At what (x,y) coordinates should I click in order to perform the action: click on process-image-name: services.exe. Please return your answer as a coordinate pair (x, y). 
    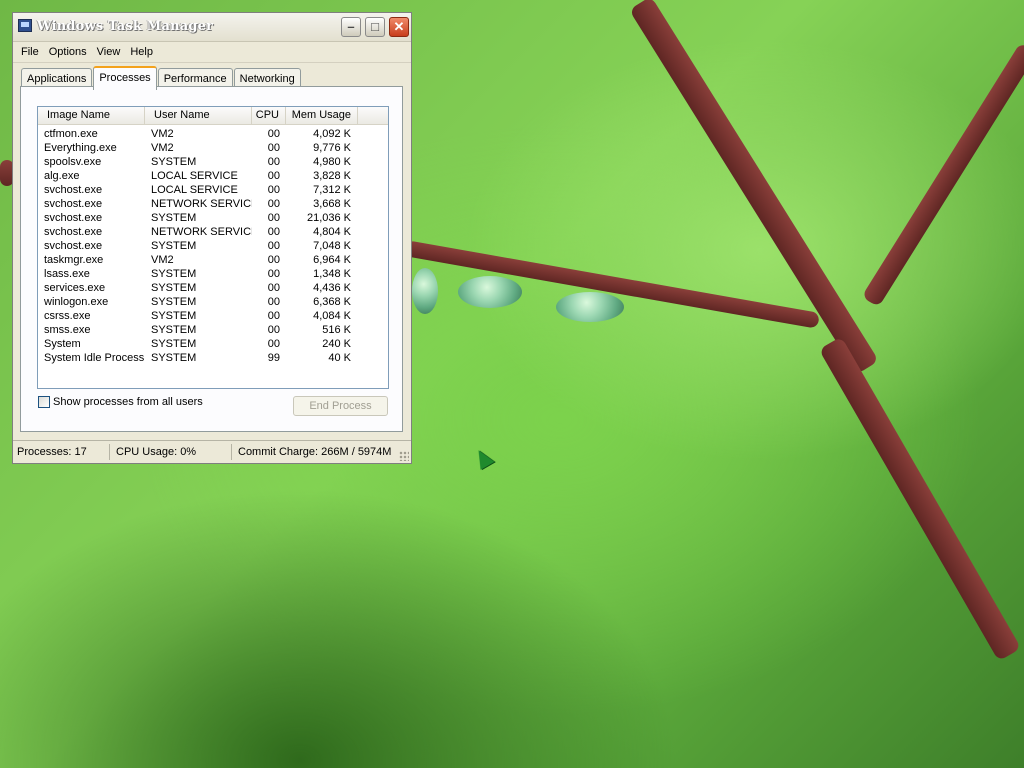
    Looking at the image, I should click on (75, 288).